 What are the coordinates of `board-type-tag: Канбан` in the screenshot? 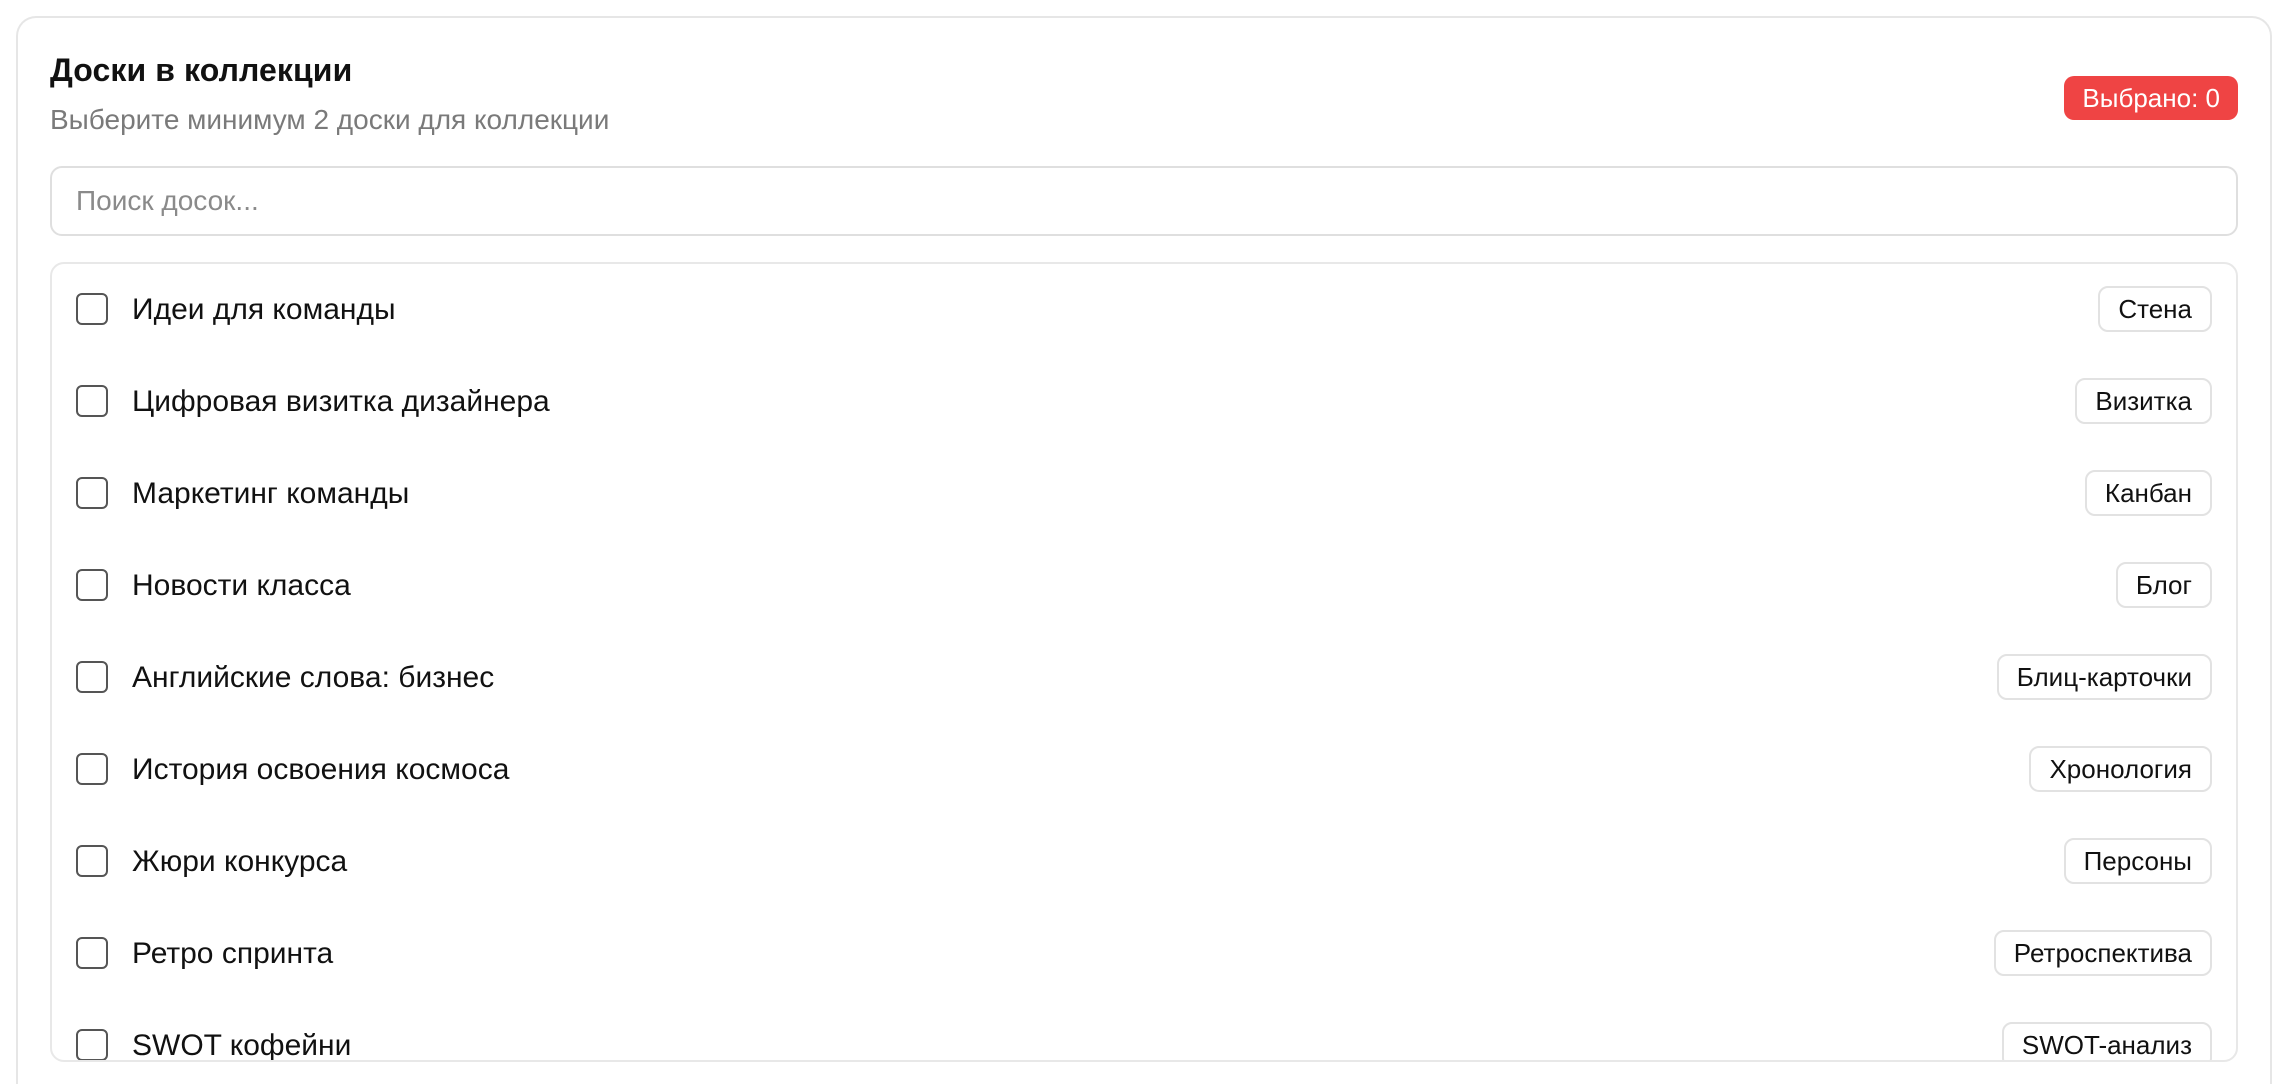 It's located at (2148, 493).